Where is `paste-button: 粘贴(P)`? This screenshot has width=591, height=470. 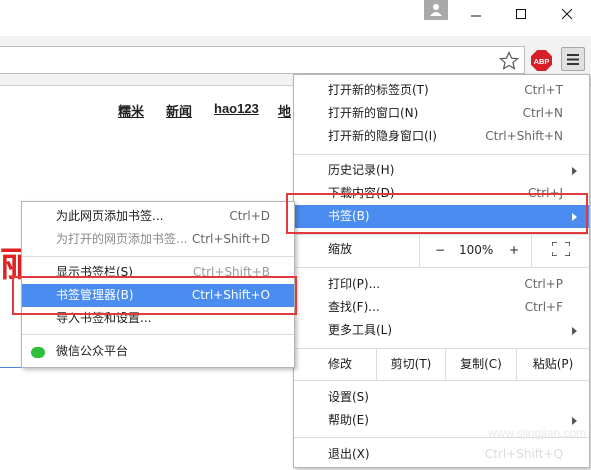
paste-button: 粘贴(P) is located at coordinates (553, 364).